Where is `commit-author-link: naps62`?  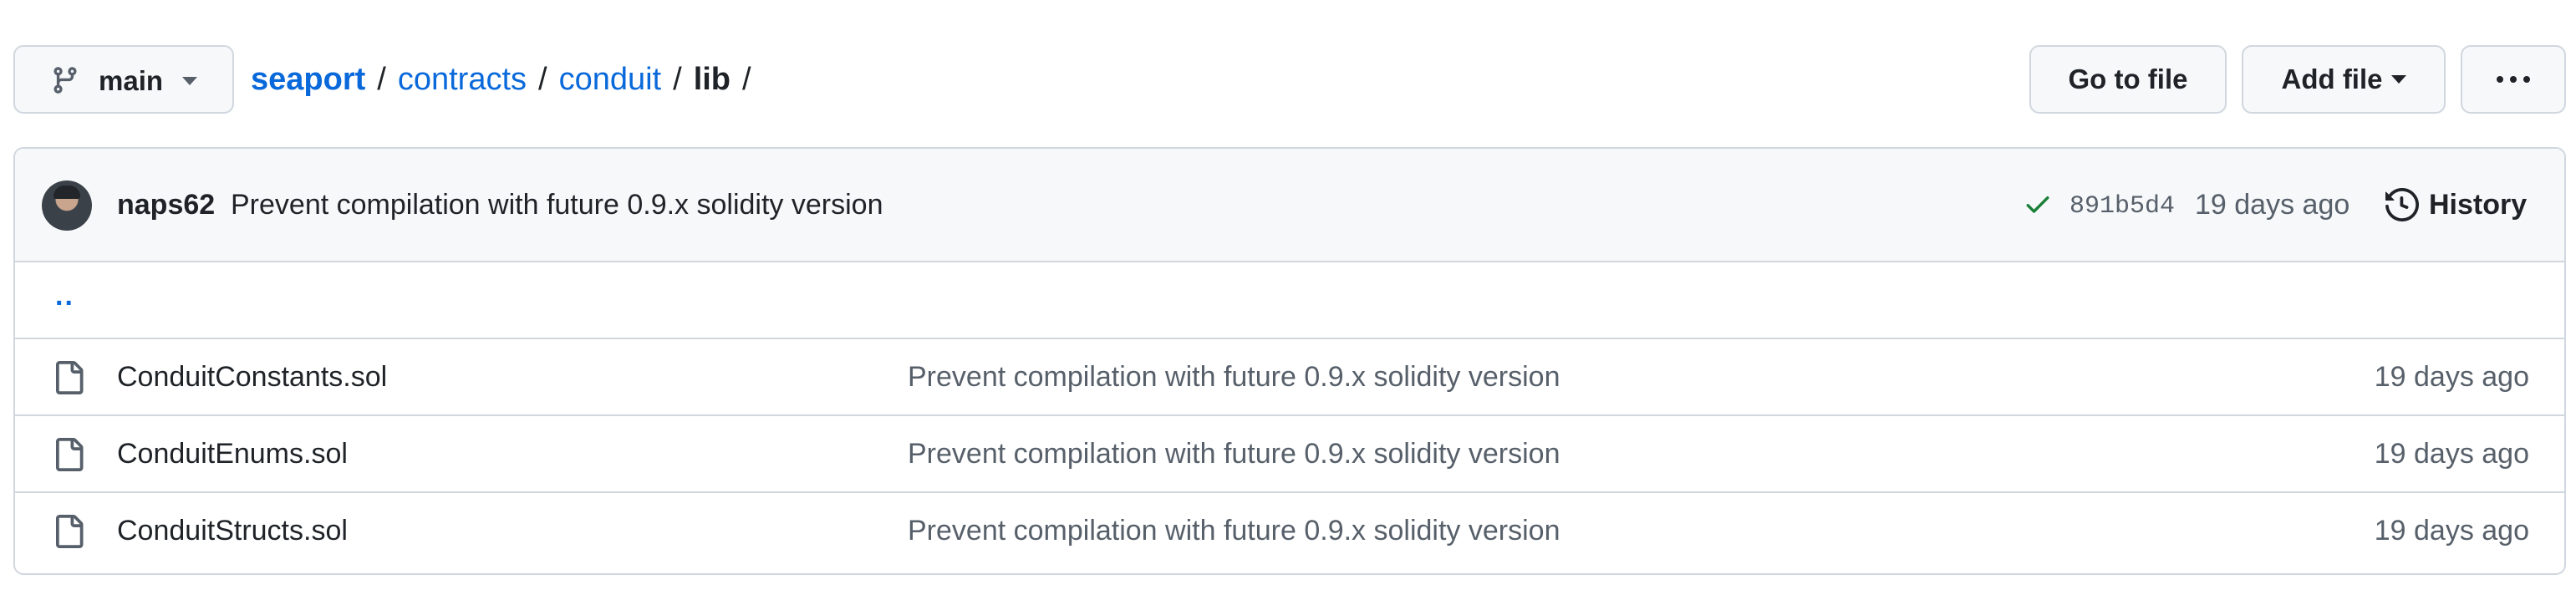 commit-author-link: naps62 is located at coordinates (166, 204).